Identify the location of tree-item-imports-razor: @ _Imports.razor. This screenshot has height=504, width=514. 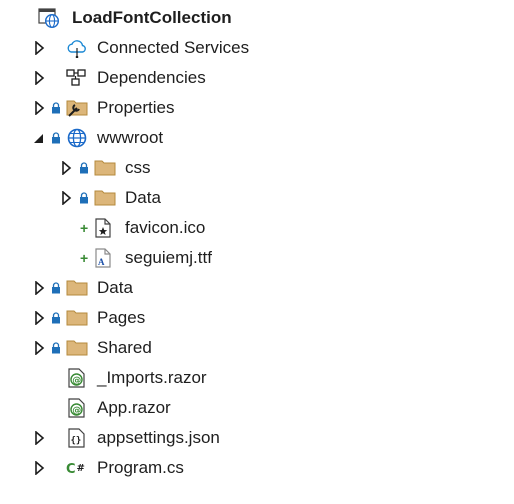
(257, 378).